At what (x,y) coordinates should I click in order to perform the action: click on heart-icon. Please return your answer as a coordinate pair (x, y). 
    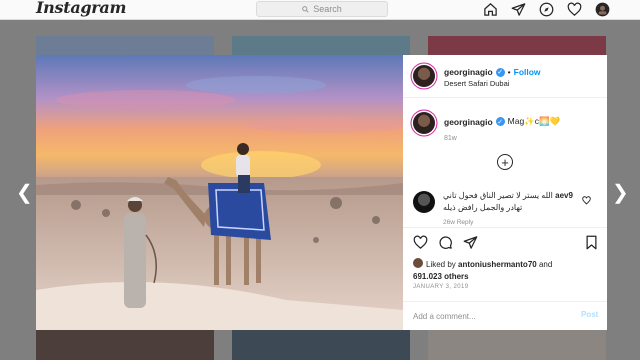
    Looking at the image, I should click on (574, 9).